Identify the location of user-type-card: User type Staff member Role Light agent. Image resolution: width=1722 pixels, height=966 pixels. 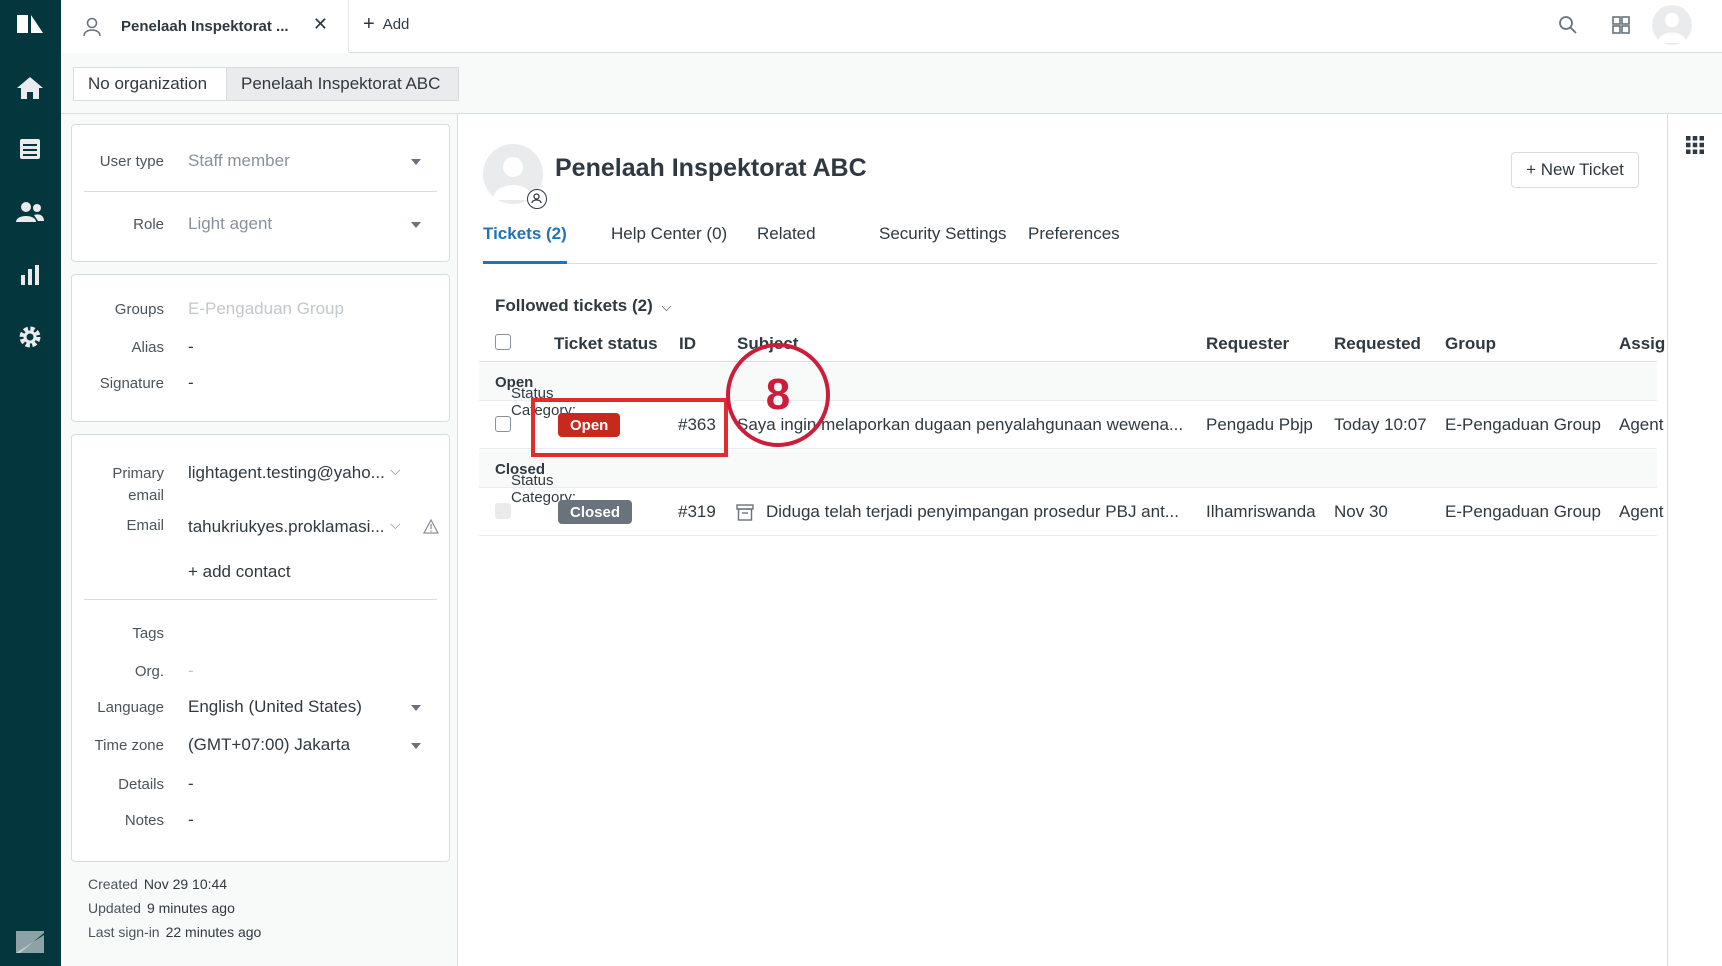
(260, 193).